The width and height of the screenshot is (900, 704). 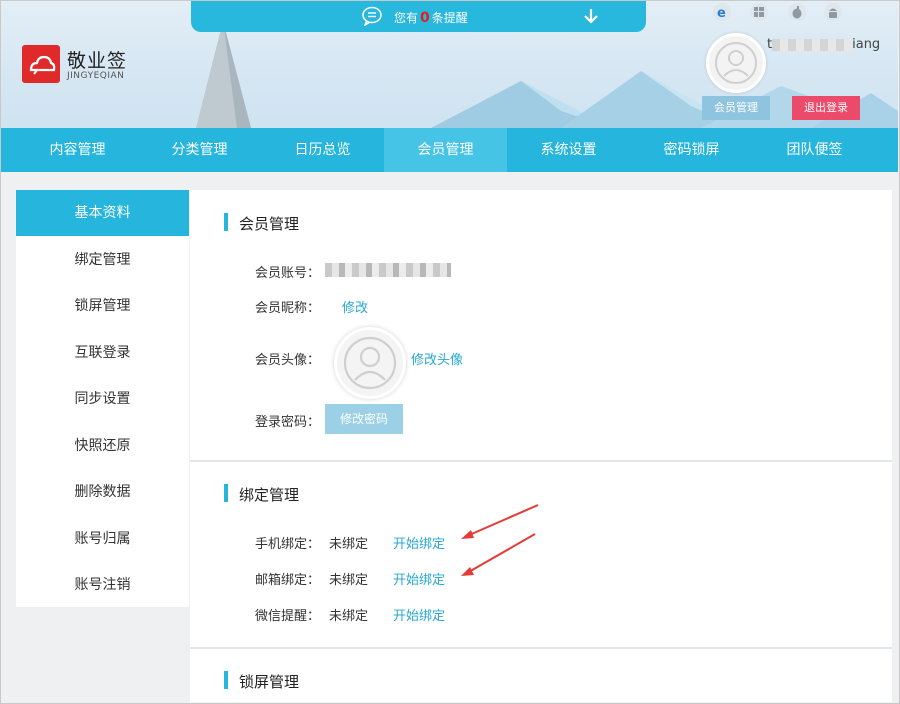 What do you see at coordinates (199, 150) in the screenshot?
I see `nav-category: 分类管理` at bounding box center [199, 150].